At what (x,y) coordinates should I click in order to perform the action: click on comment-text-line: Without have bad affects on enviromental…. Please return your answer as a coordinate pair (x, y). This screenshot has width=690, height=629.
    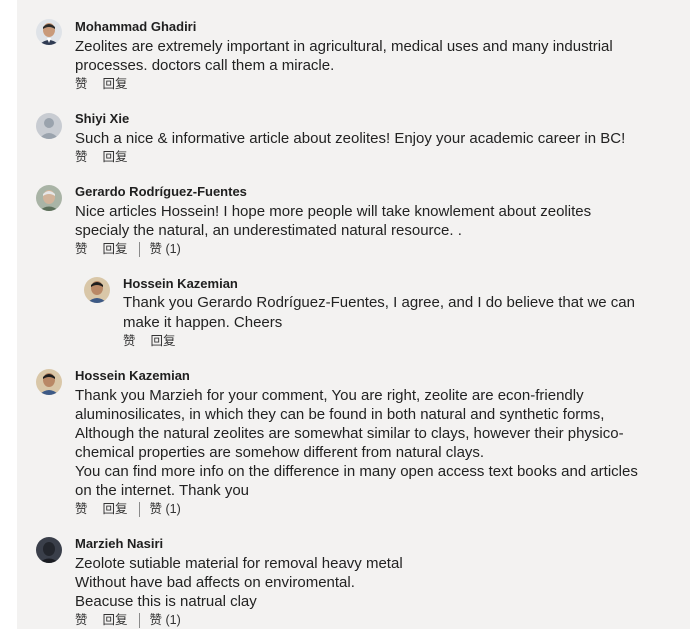
    Looking at the image, I should click on (215, 582).